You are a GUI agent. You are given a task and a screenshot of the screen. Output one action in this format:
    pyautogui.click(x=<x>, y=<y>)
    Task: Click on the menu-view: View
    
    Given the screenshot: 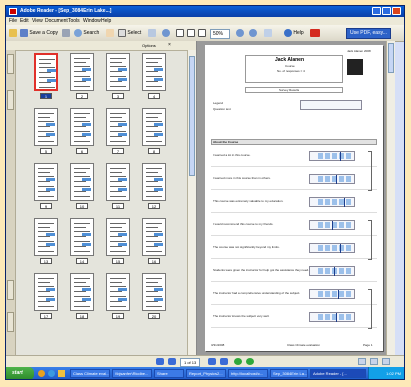 What is the action you would take?
    pyautogui.click(x=37, y=21)
    